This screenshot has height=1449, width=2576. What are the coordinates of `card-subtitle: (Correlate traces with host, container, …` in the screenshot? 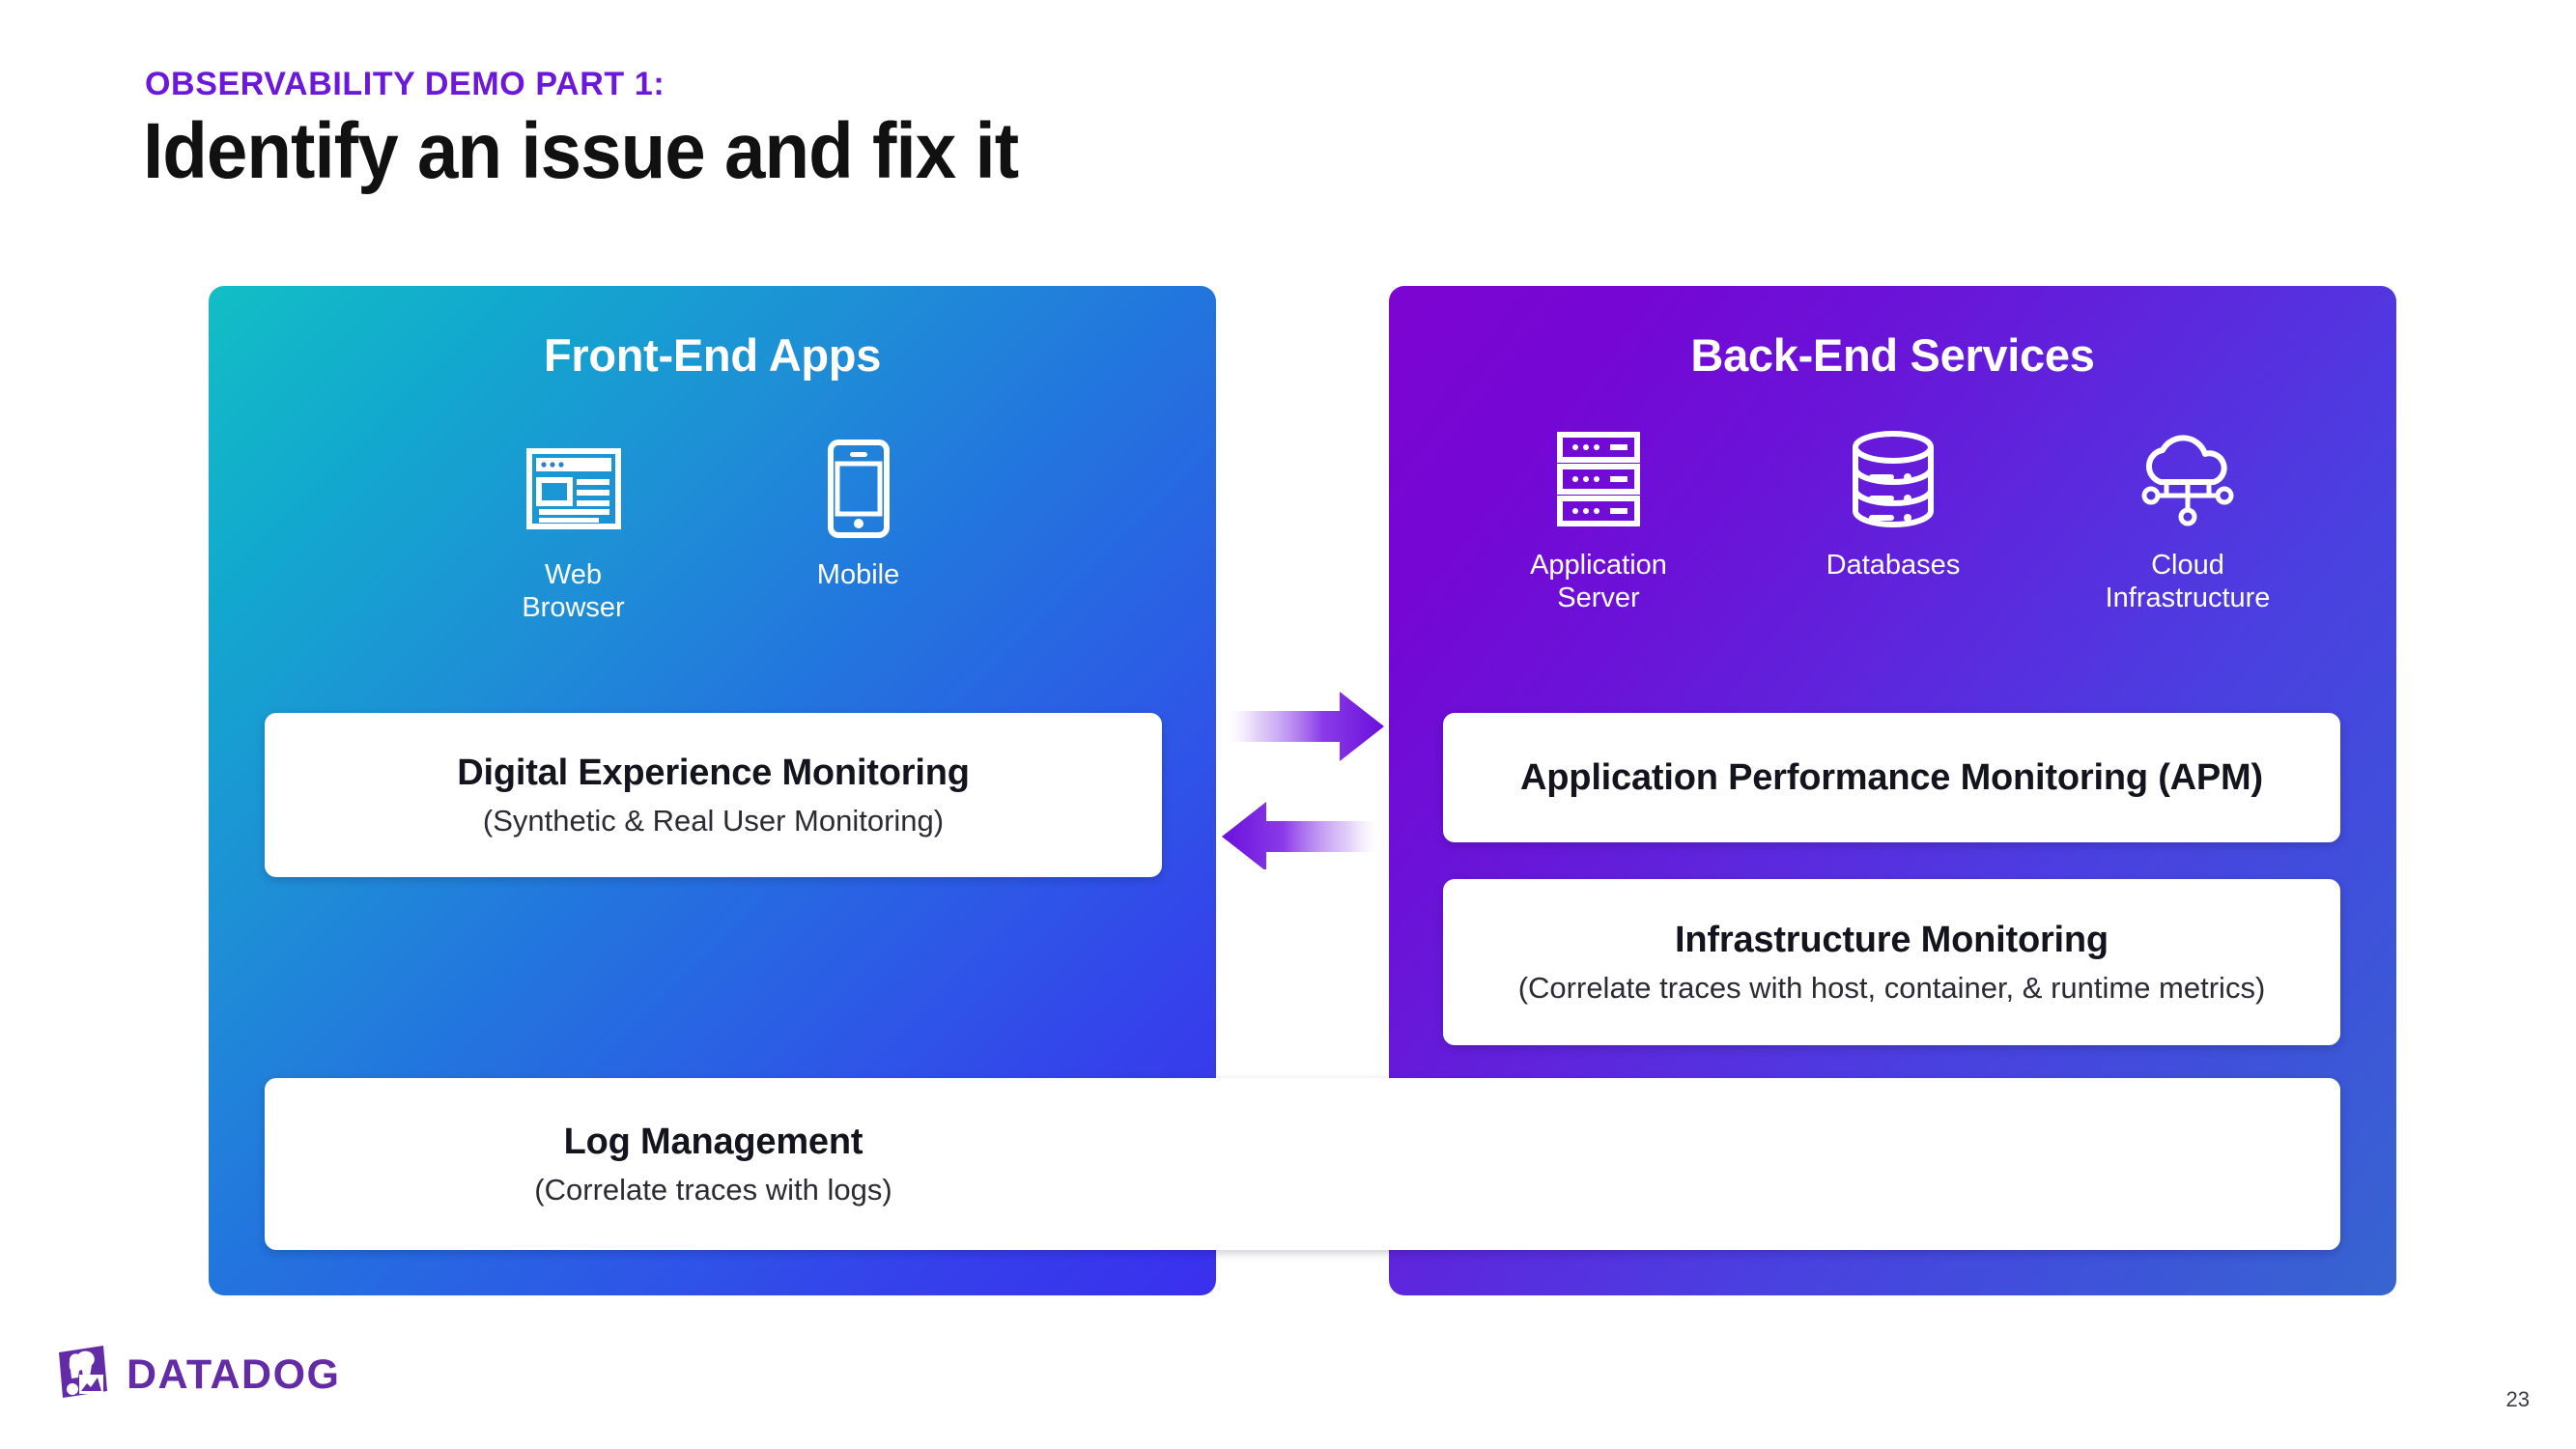 It's located at (1891, 987).